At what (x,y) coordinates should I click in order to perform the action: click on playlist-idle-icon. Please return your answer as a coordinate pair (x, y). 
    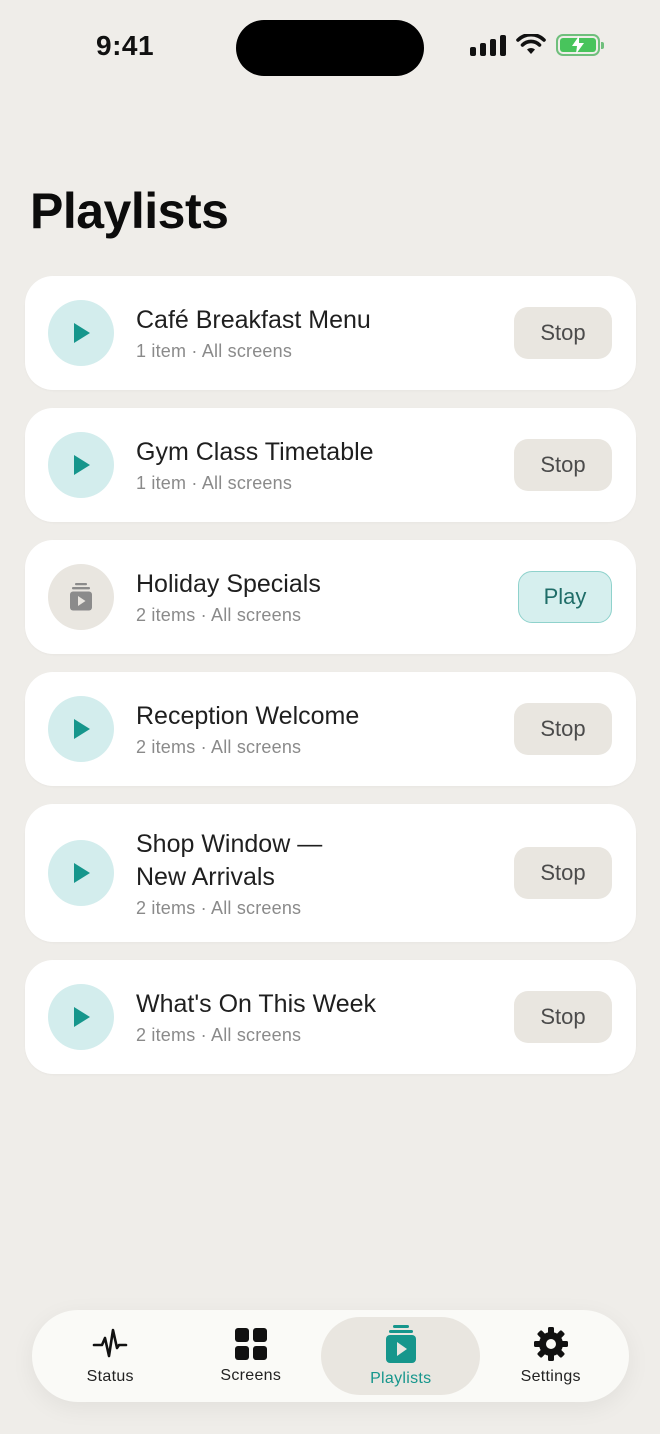
    Looking at the image, I should click on (81, 597).